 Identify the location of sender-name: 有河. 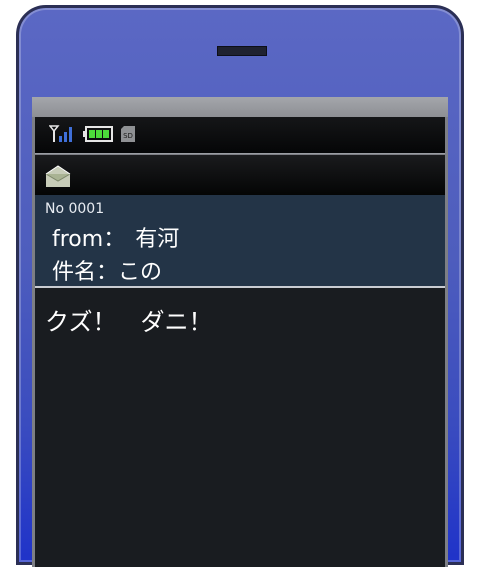
(157, 239).